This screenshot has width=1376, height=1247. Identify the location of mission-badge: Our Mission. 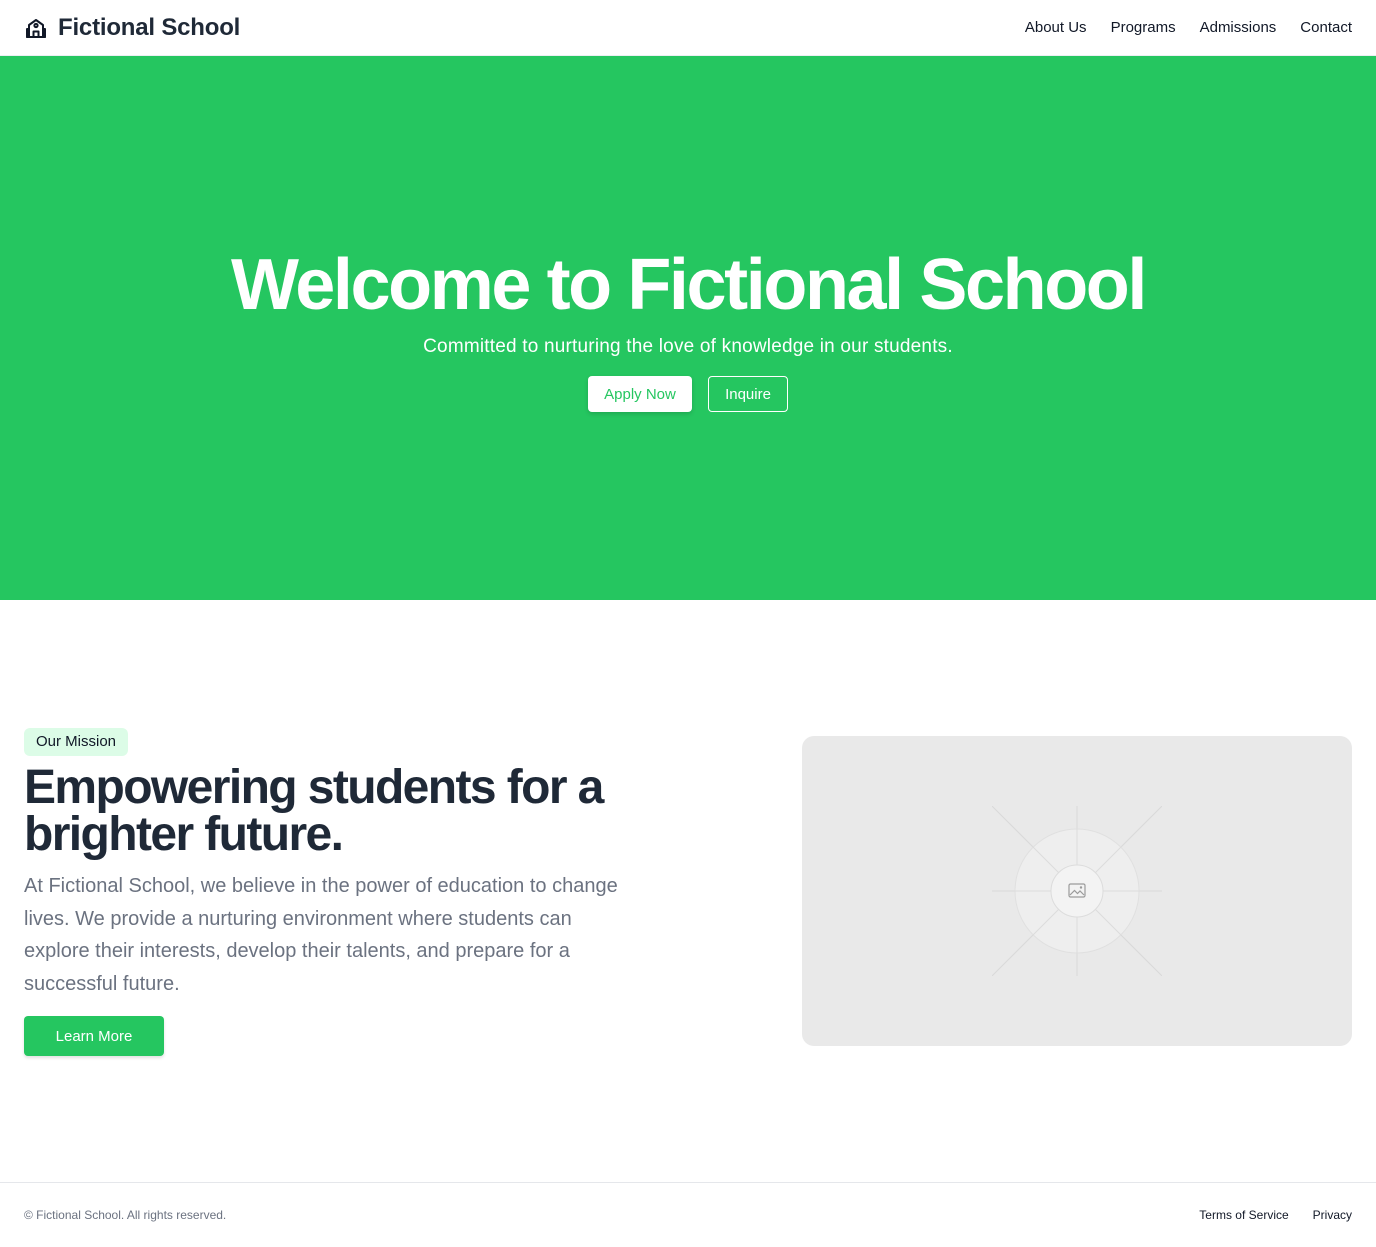
(76, 742).